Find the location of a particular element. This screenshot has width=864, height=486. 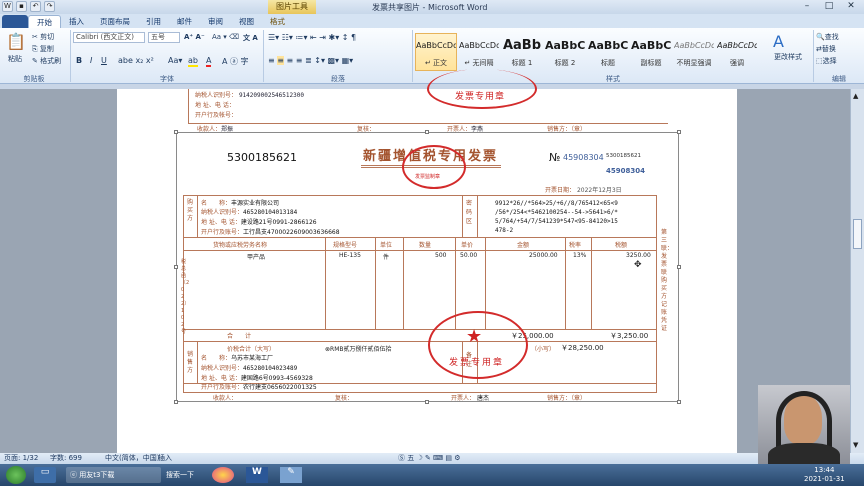

highlight-icon: ab is located at coordinates (193, 61).